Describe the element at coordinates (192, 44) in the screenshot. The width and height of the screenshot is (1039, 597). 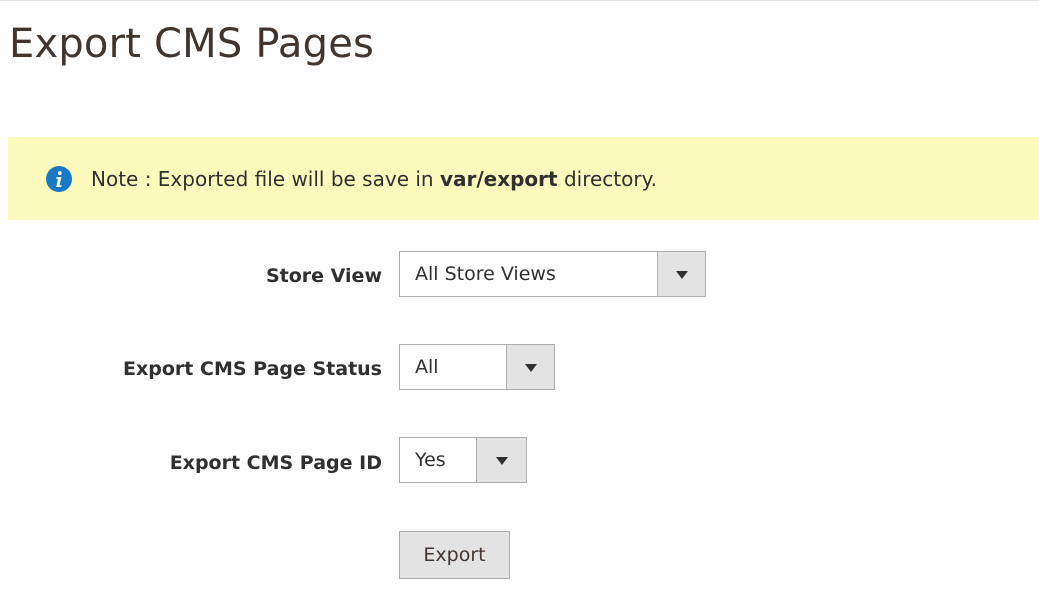
I see `page-title: Export CMS Pages` at that location.